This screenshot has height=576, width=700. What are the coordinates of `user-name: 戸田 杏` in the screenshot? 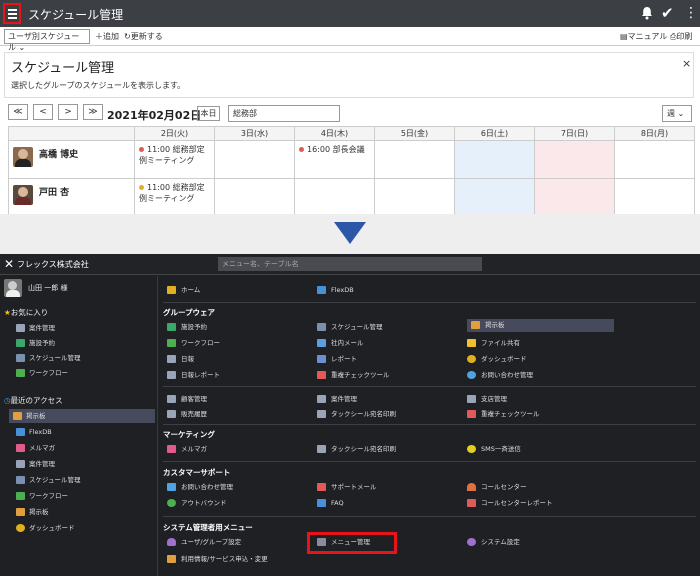 It's located at (54, 191).